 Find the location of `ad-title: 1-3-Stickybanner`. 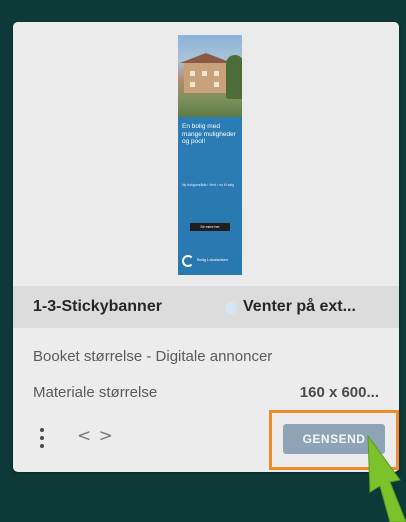

ad-title: 1-3-Stickybanner is located at coordinates (97, 306).